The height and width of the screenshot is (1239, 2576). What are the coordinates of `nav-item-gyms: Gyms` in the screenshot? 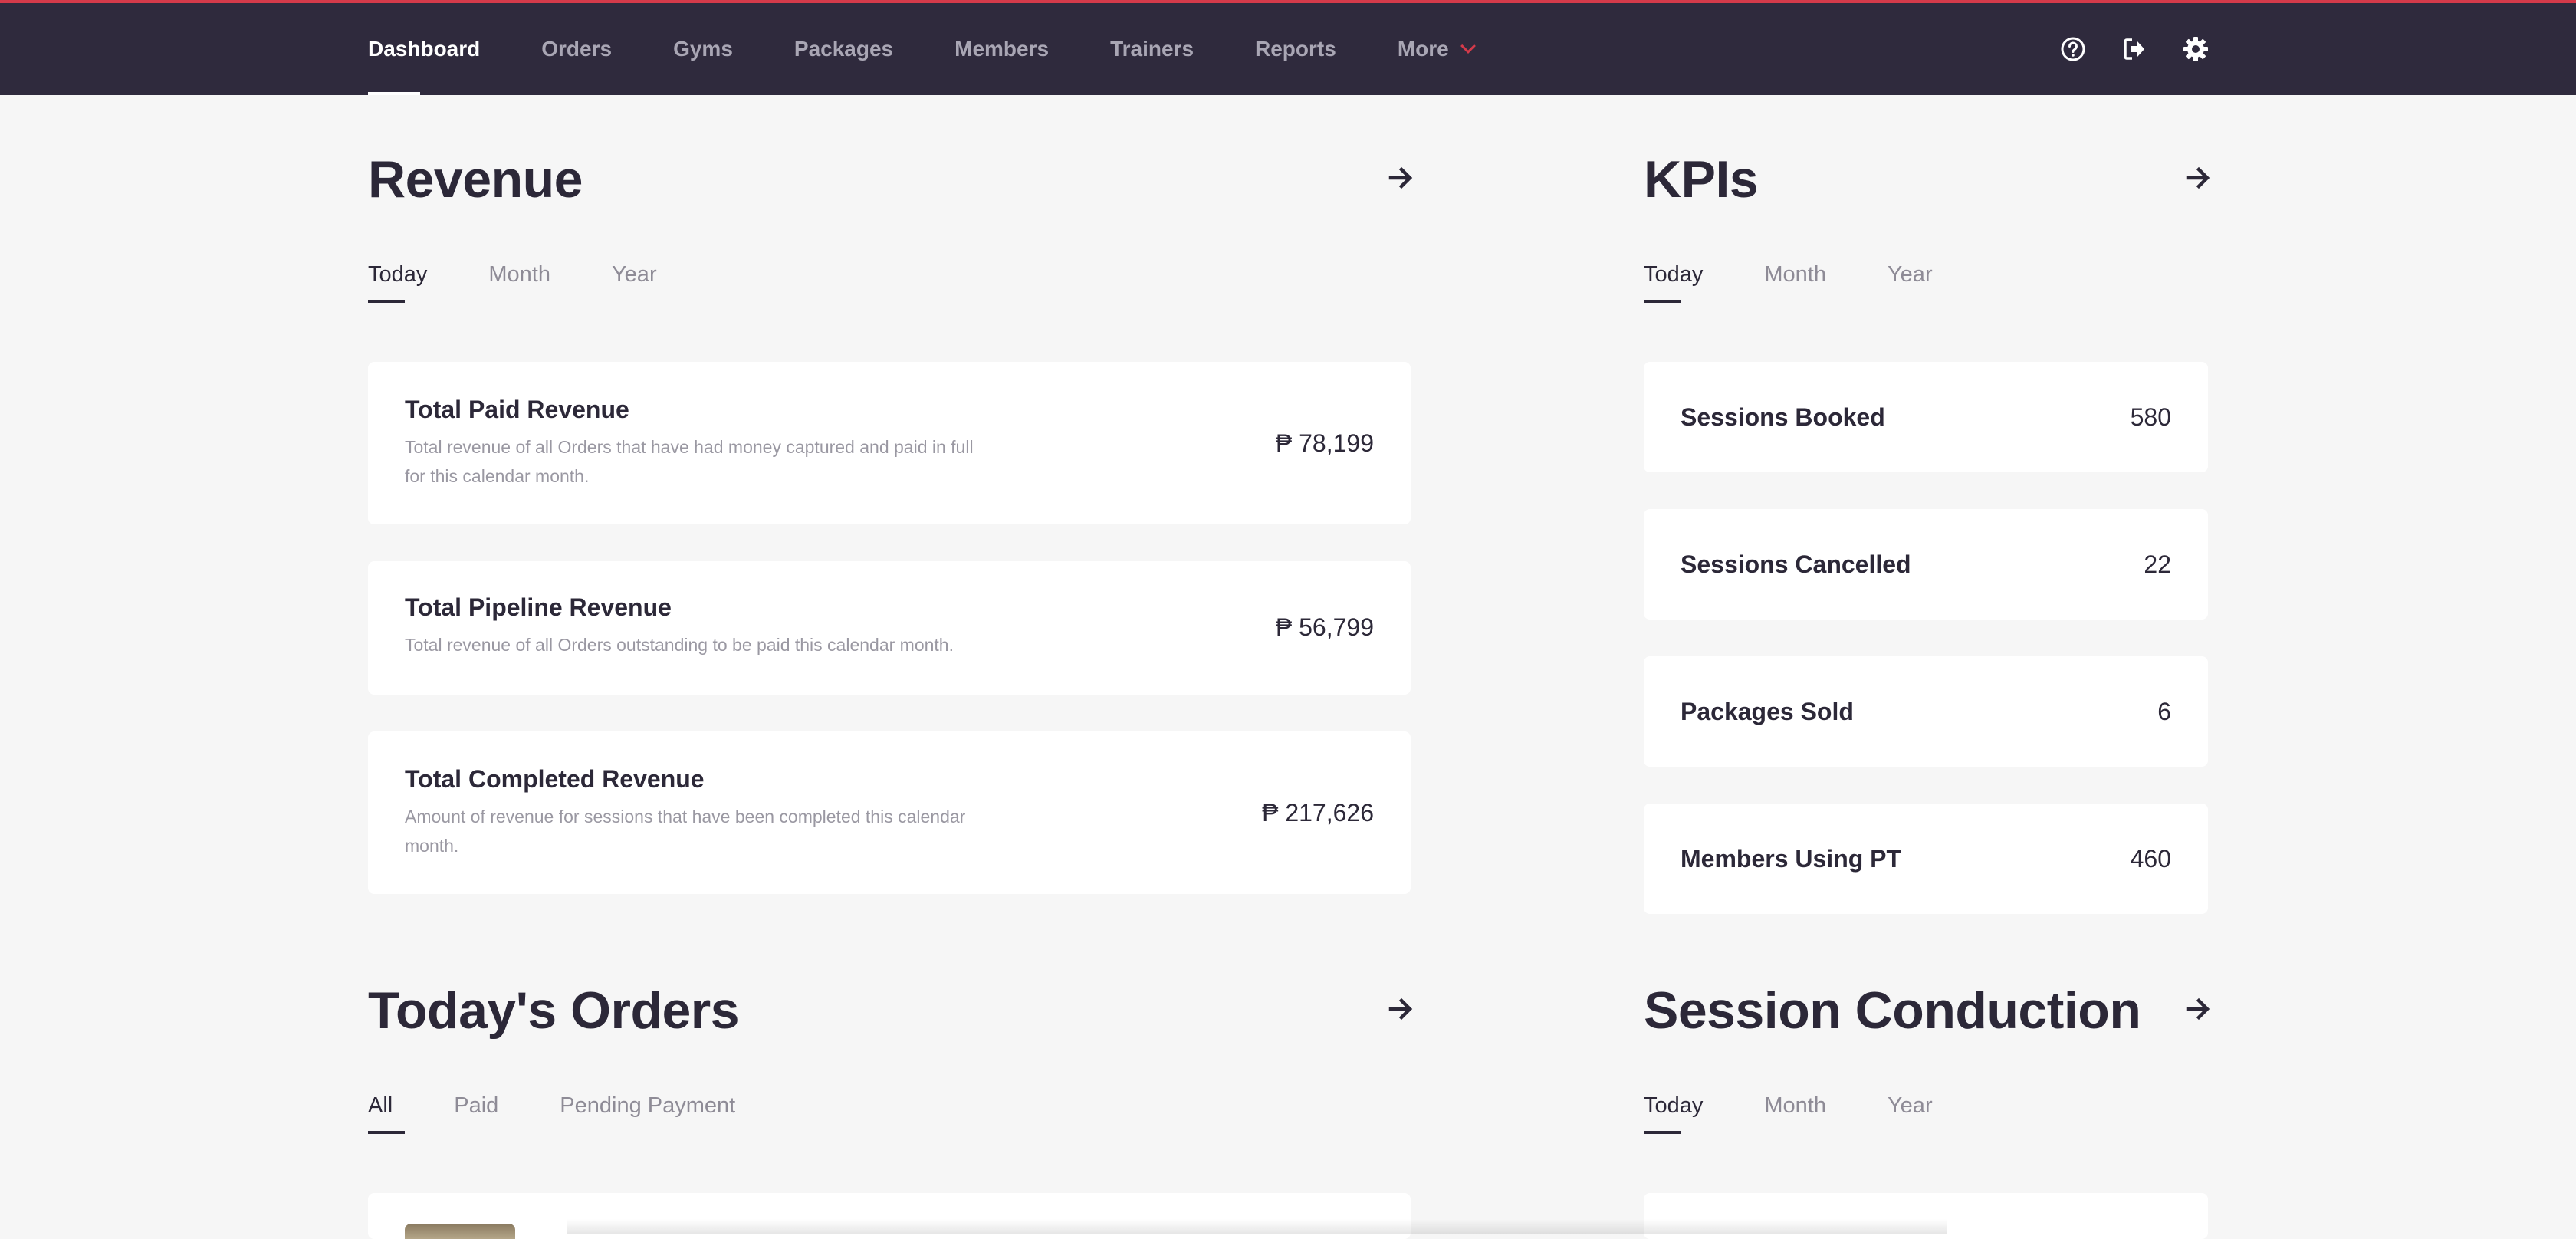 It's located at (703, 49).